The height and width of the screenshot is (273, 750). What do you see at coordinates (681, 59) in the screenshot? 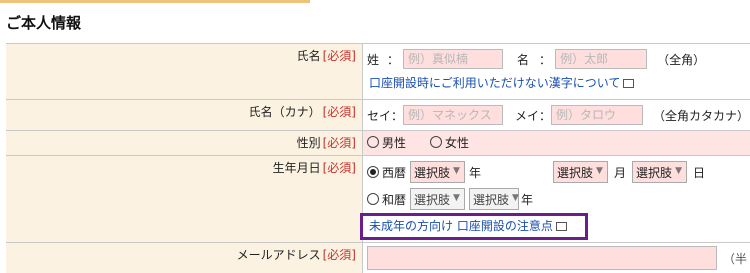
I see `fullwidth-note: （全角）` at bounding box center [681, 59].